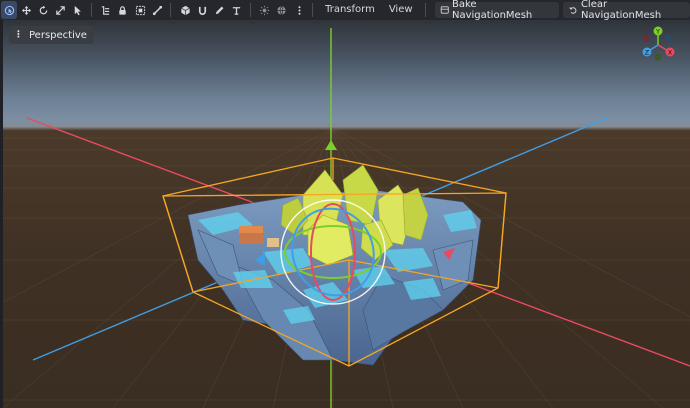 This screenshot has width=690, height=408. I want to click on pencil-icon, so click(219, 10).